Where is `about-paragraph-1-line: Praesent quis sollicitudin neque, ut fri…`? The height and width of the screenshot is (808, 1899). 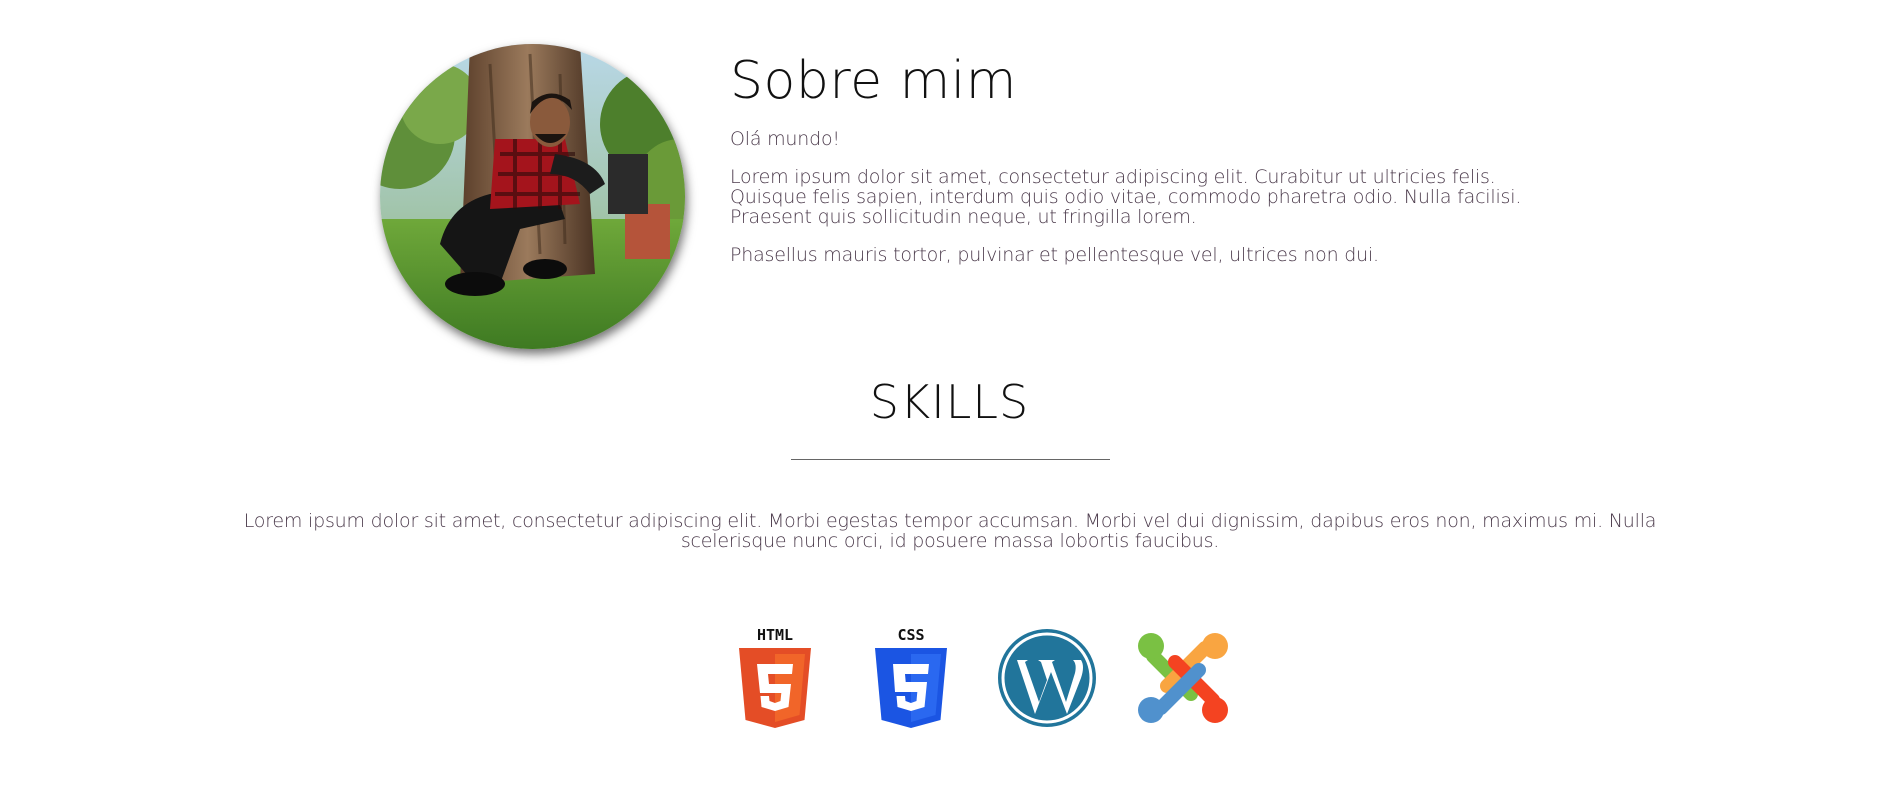 about-paragraph-1-line: Praesent quis sollicitudin neque, ut fri… is located at coordinates (963, 216).